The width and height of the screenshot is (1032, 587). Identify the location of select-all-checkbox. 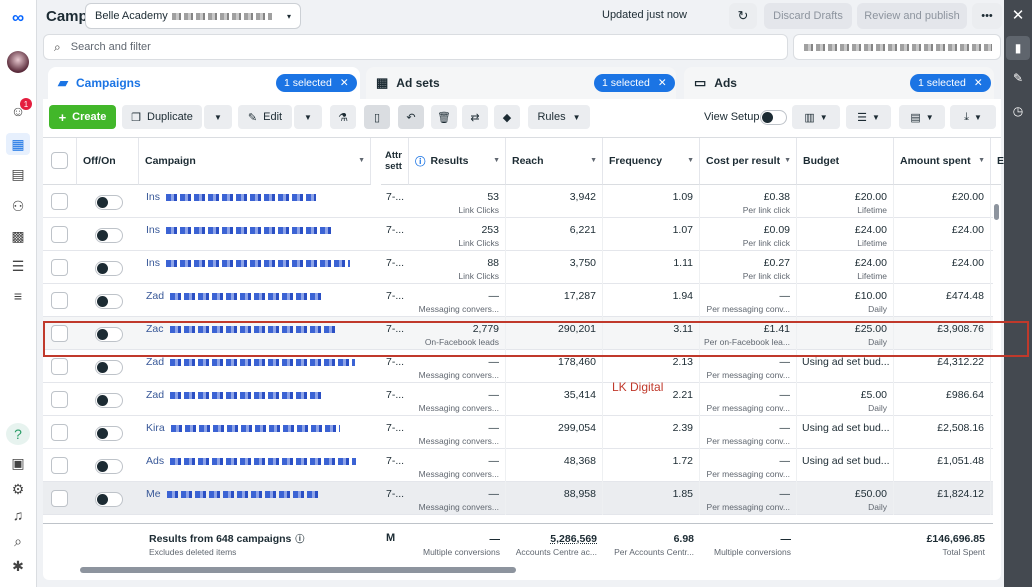
(59, 160).